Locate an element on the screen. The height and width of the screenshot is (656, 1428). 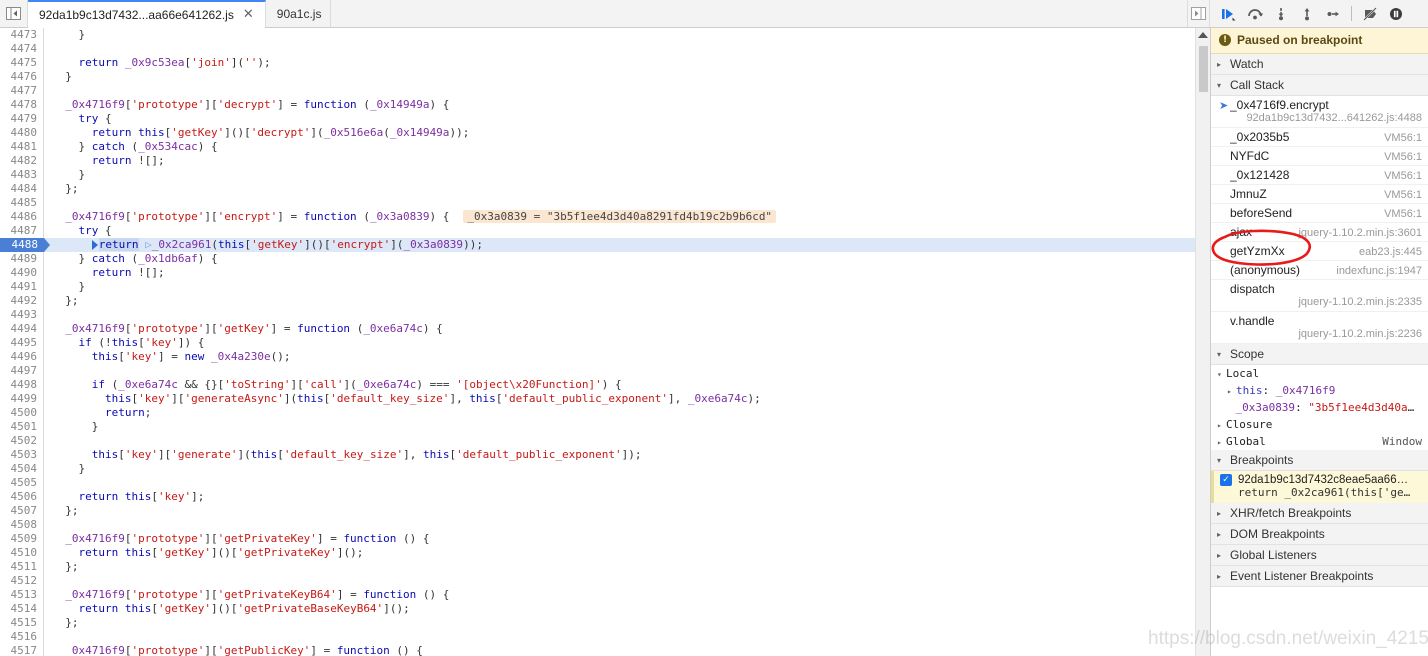
line-number: 4502 is located at coordinates (22, 441).